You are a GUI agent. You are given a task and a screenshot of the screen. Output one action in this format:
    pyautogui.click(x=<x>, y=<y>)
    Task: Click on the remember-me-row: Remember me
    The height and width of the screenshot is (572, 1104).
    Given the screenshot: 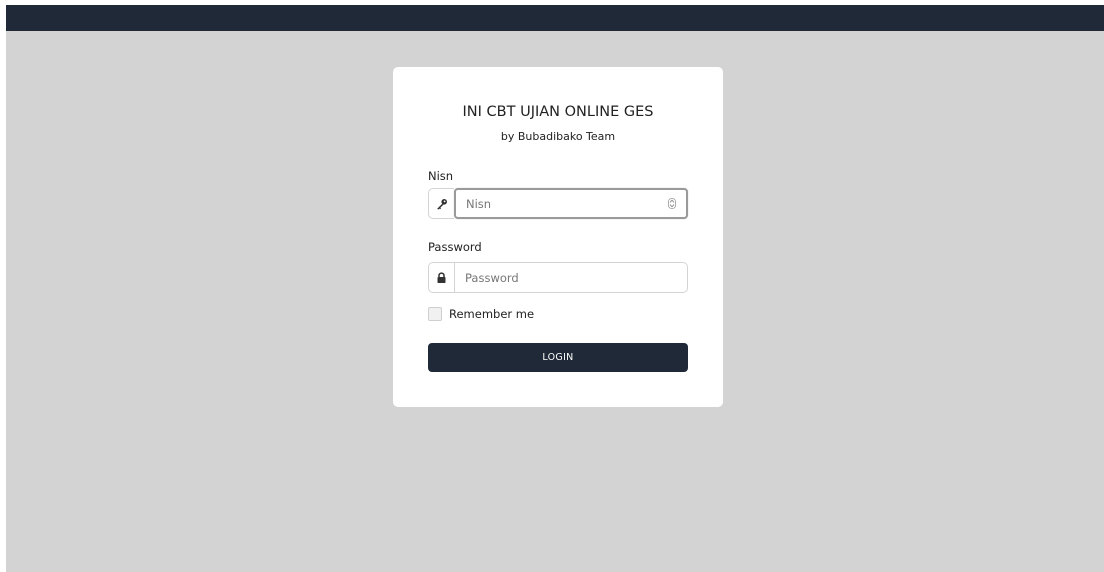 What is the action you would take?
    pyautogui.click(x=481, y=314)
    